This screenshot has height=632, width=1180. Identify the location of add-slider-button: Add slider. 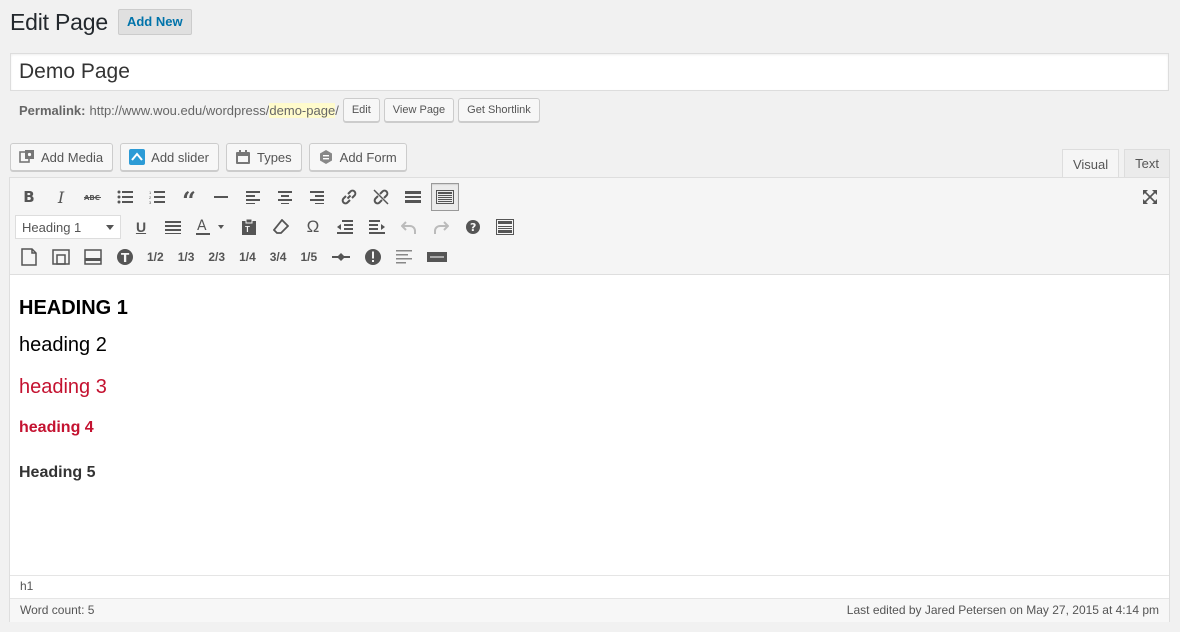
(169, 157).